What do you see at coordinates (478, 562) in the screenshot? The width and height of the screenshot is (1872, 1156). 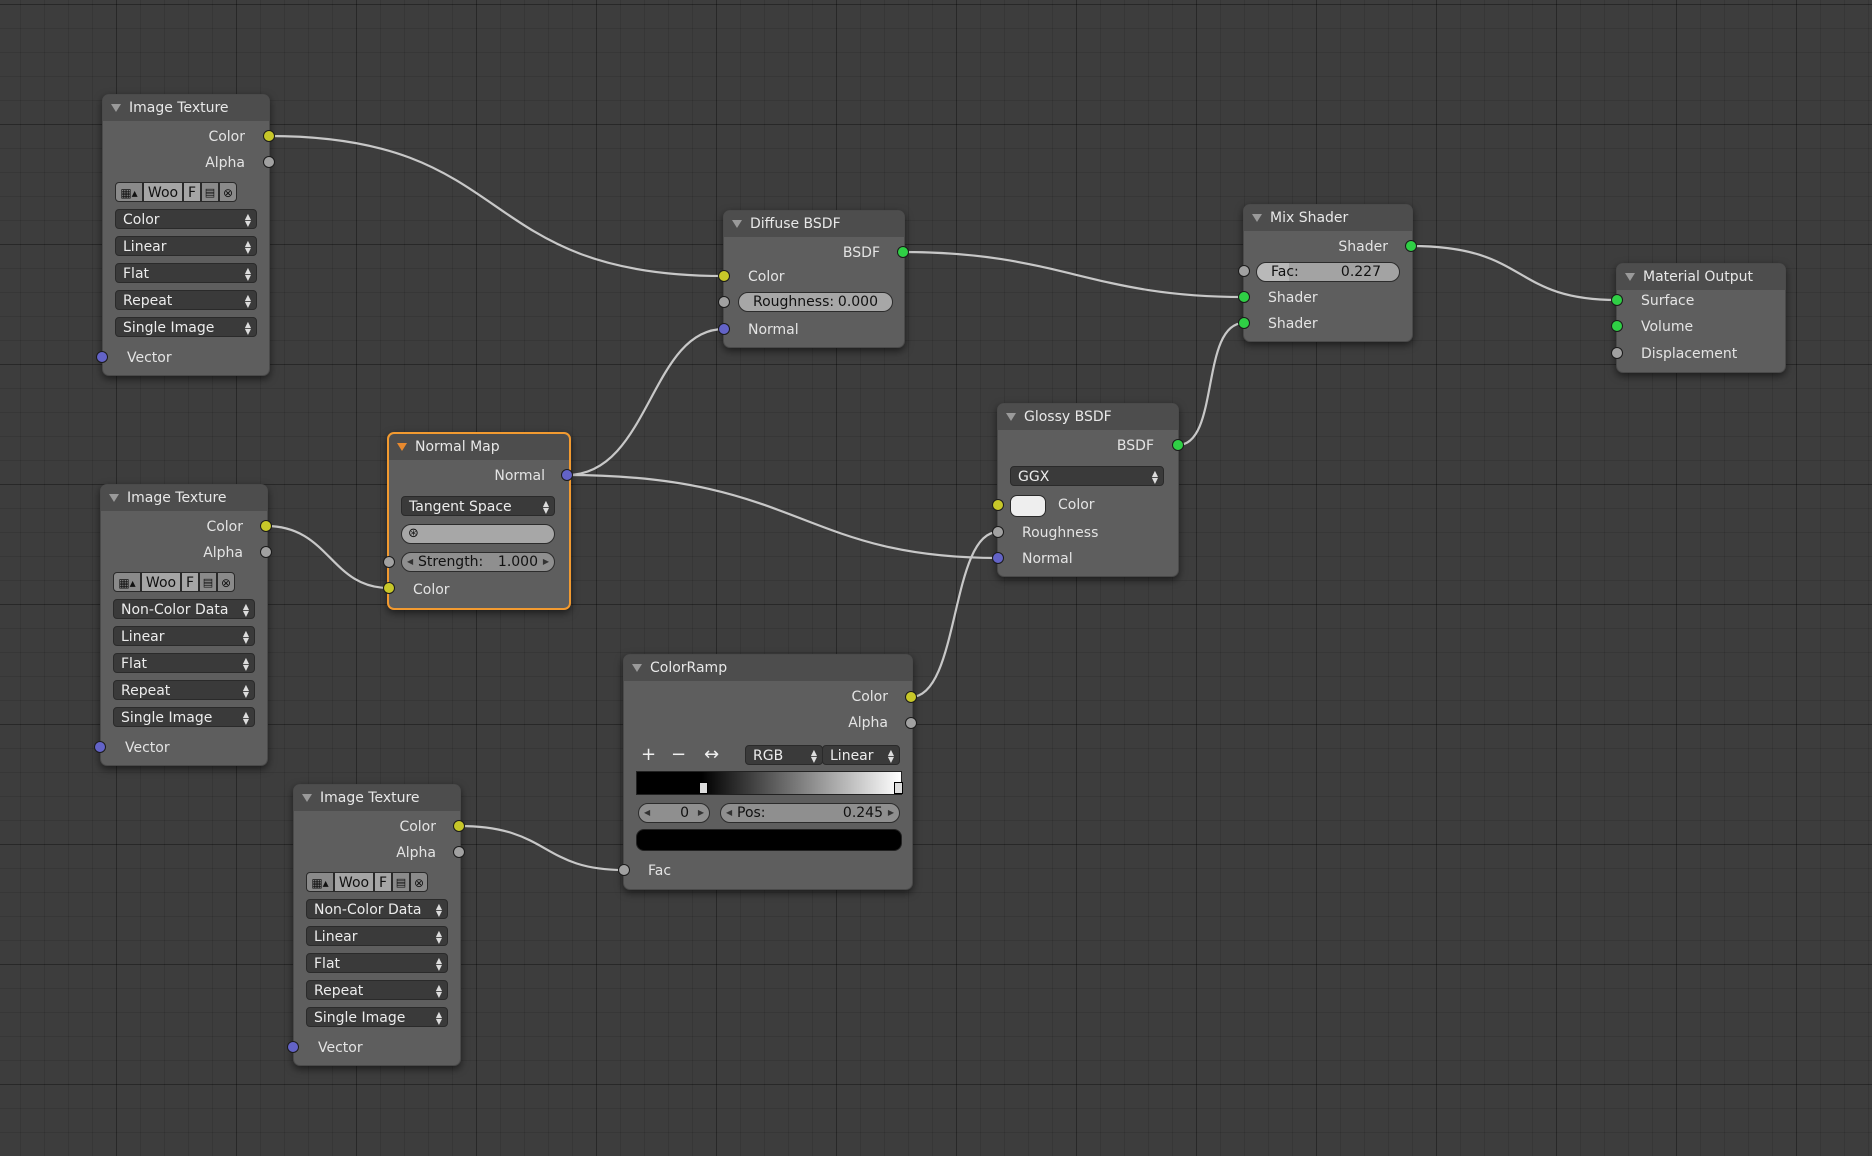 I see `strength-field: ◀ Strength: 1.000 ▶` at bounding box center [478, 562].